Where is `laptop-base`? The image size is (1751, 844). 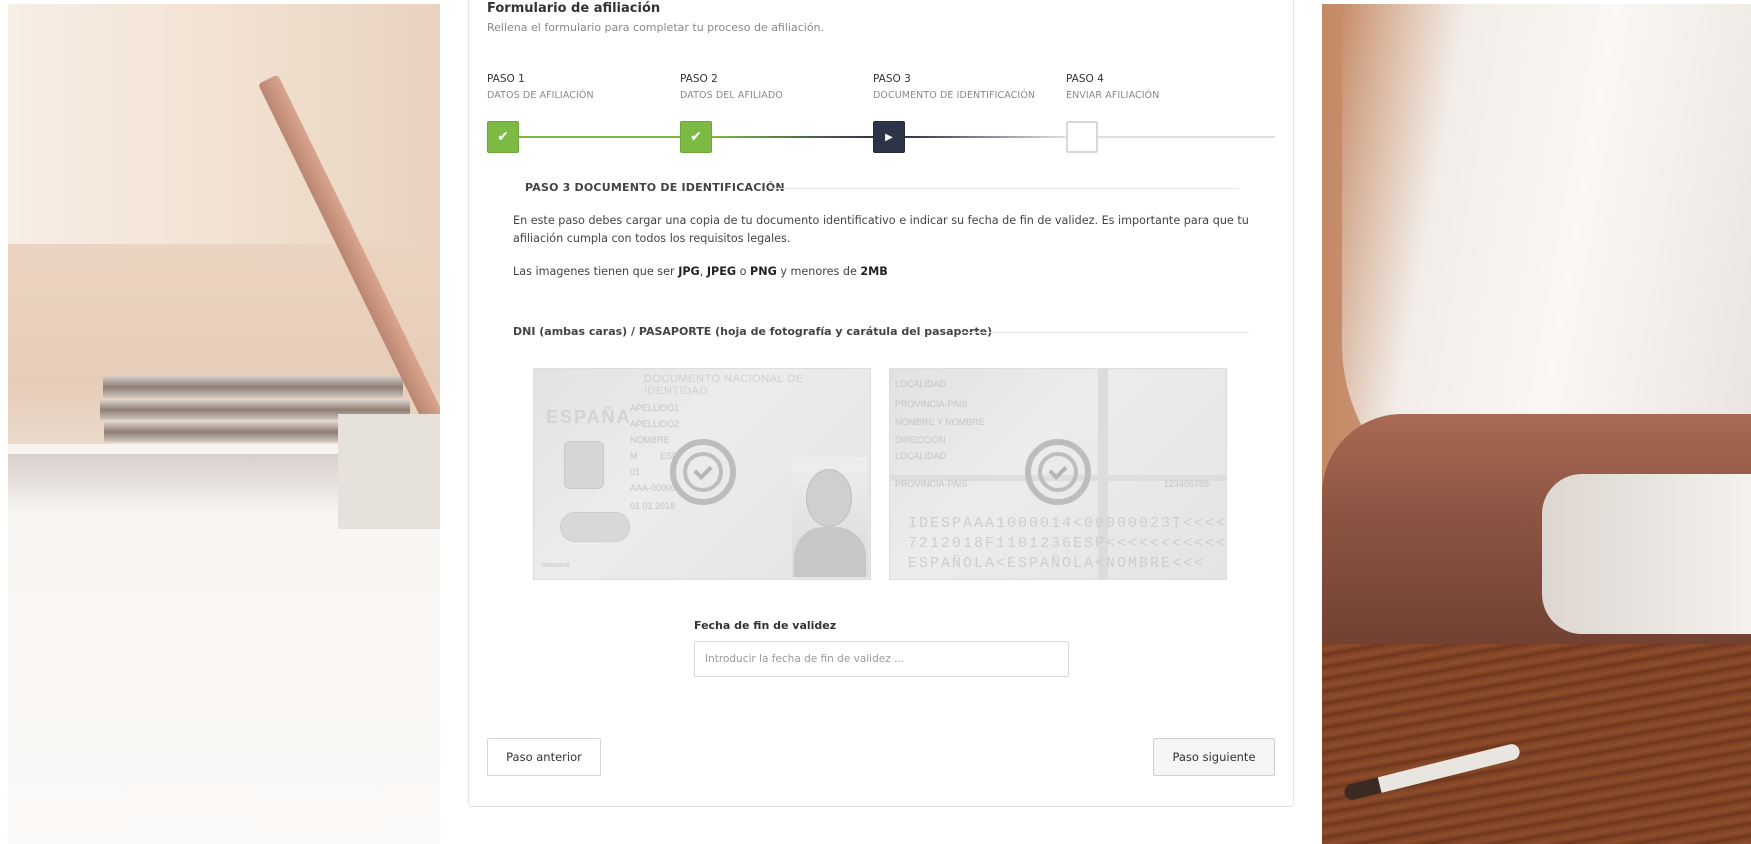
laptop-base is located at coordinates (389, 471).